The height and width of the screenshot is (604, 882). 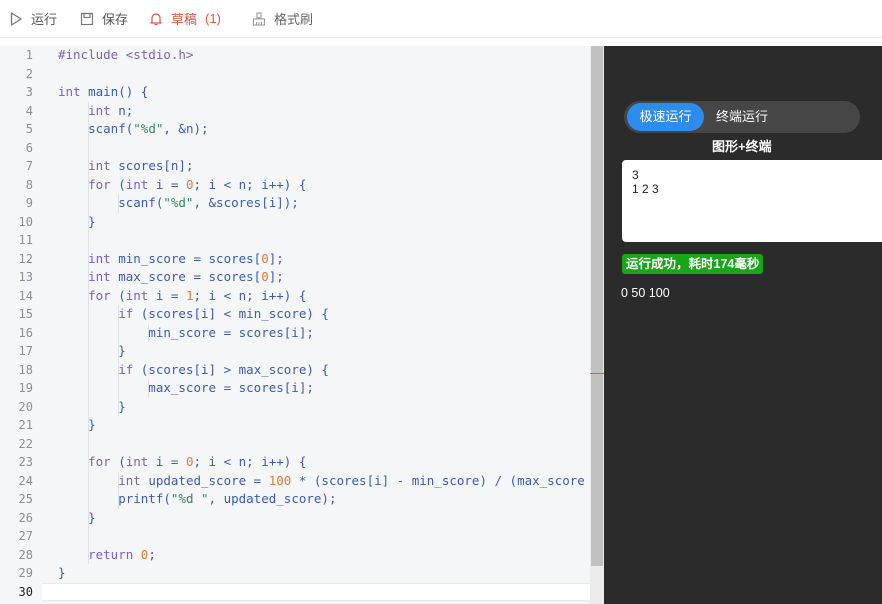 I want to click on run-mode-toggle: 极速运行 终端运行, so click(x=742, y=117).